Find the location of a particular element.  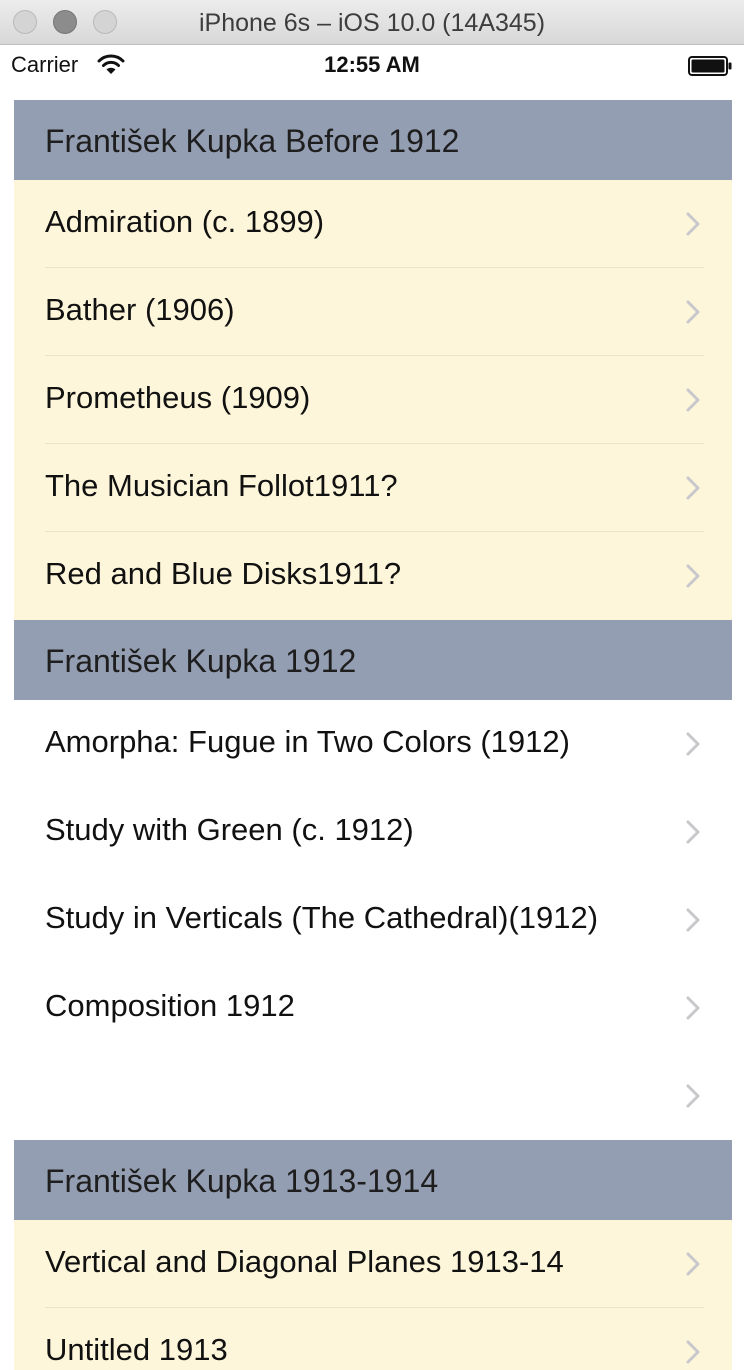

row-label: Amorpha: Fugue in Two Colors (1912) is located at coordinates (307, 741).